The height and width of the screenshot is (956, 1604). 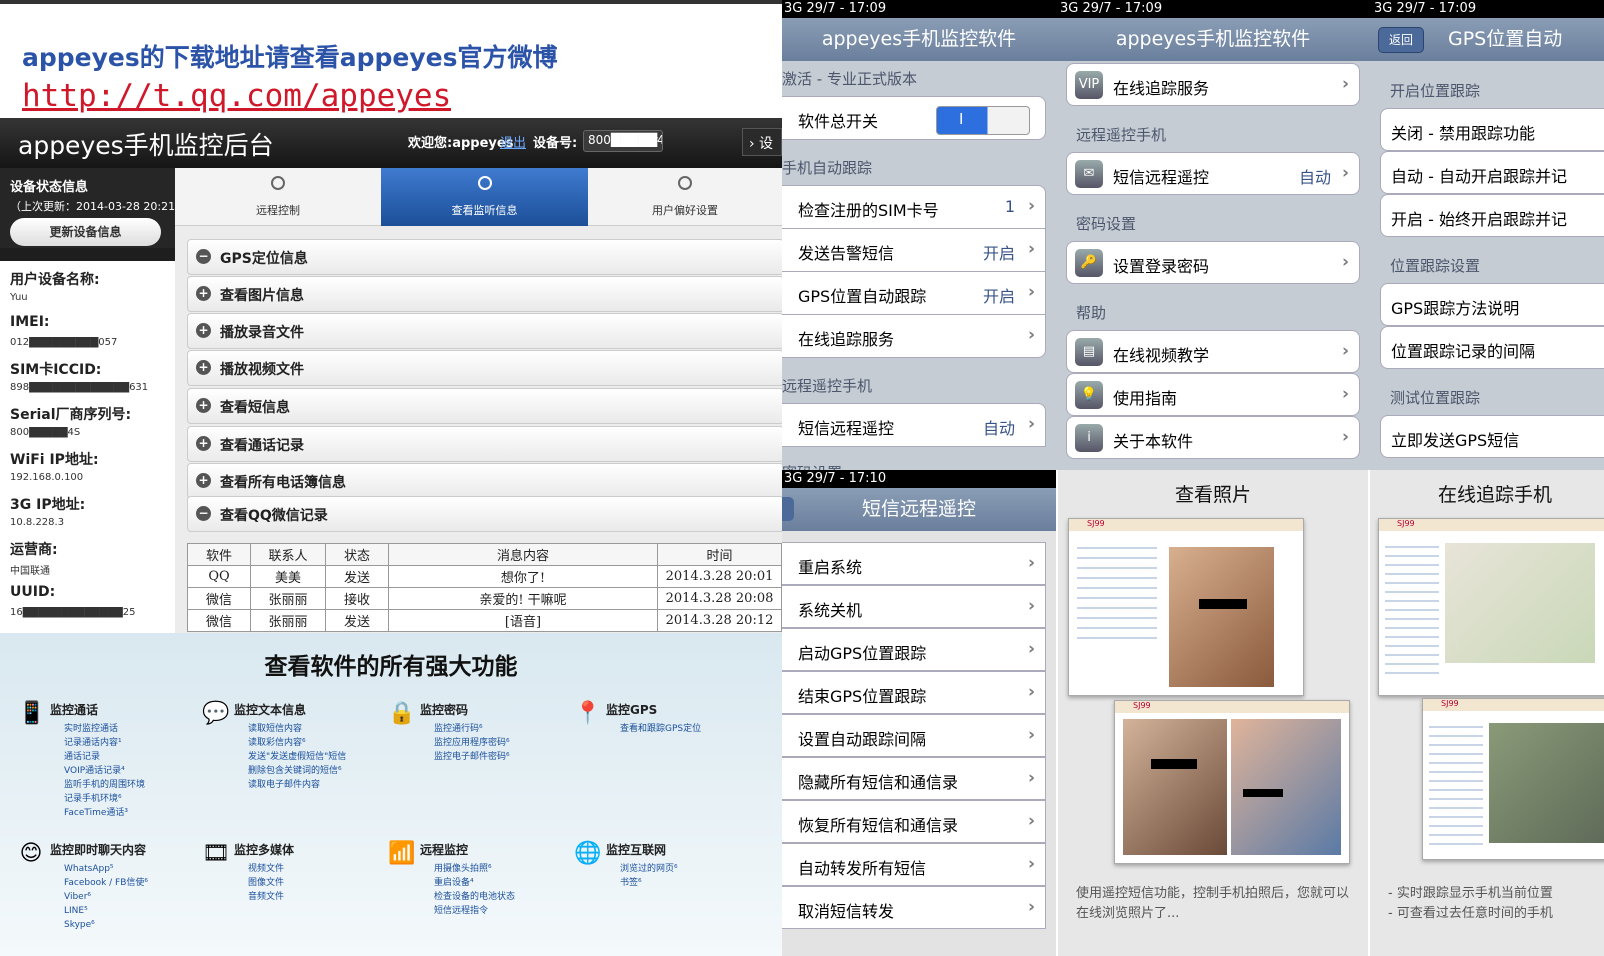 I want to click on command-cell: 系统关机 ›, so click(x=914, y=606).